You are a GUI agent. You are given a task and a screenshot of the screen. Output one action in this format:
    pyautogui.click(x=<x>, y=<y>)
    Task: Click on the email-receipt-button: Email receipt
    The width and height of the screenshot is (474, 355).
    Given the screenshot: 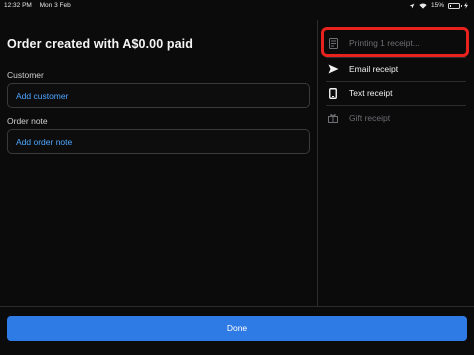 What is the action you would take?
    pyautogui.click(x=396, y=69)
    